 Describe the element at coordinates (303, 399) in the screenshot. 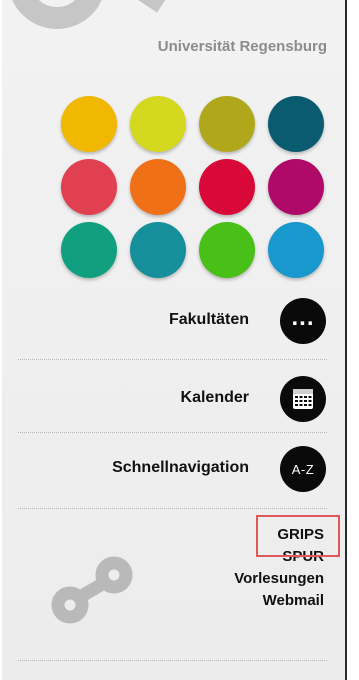

I see `calendar-icon` at that location.